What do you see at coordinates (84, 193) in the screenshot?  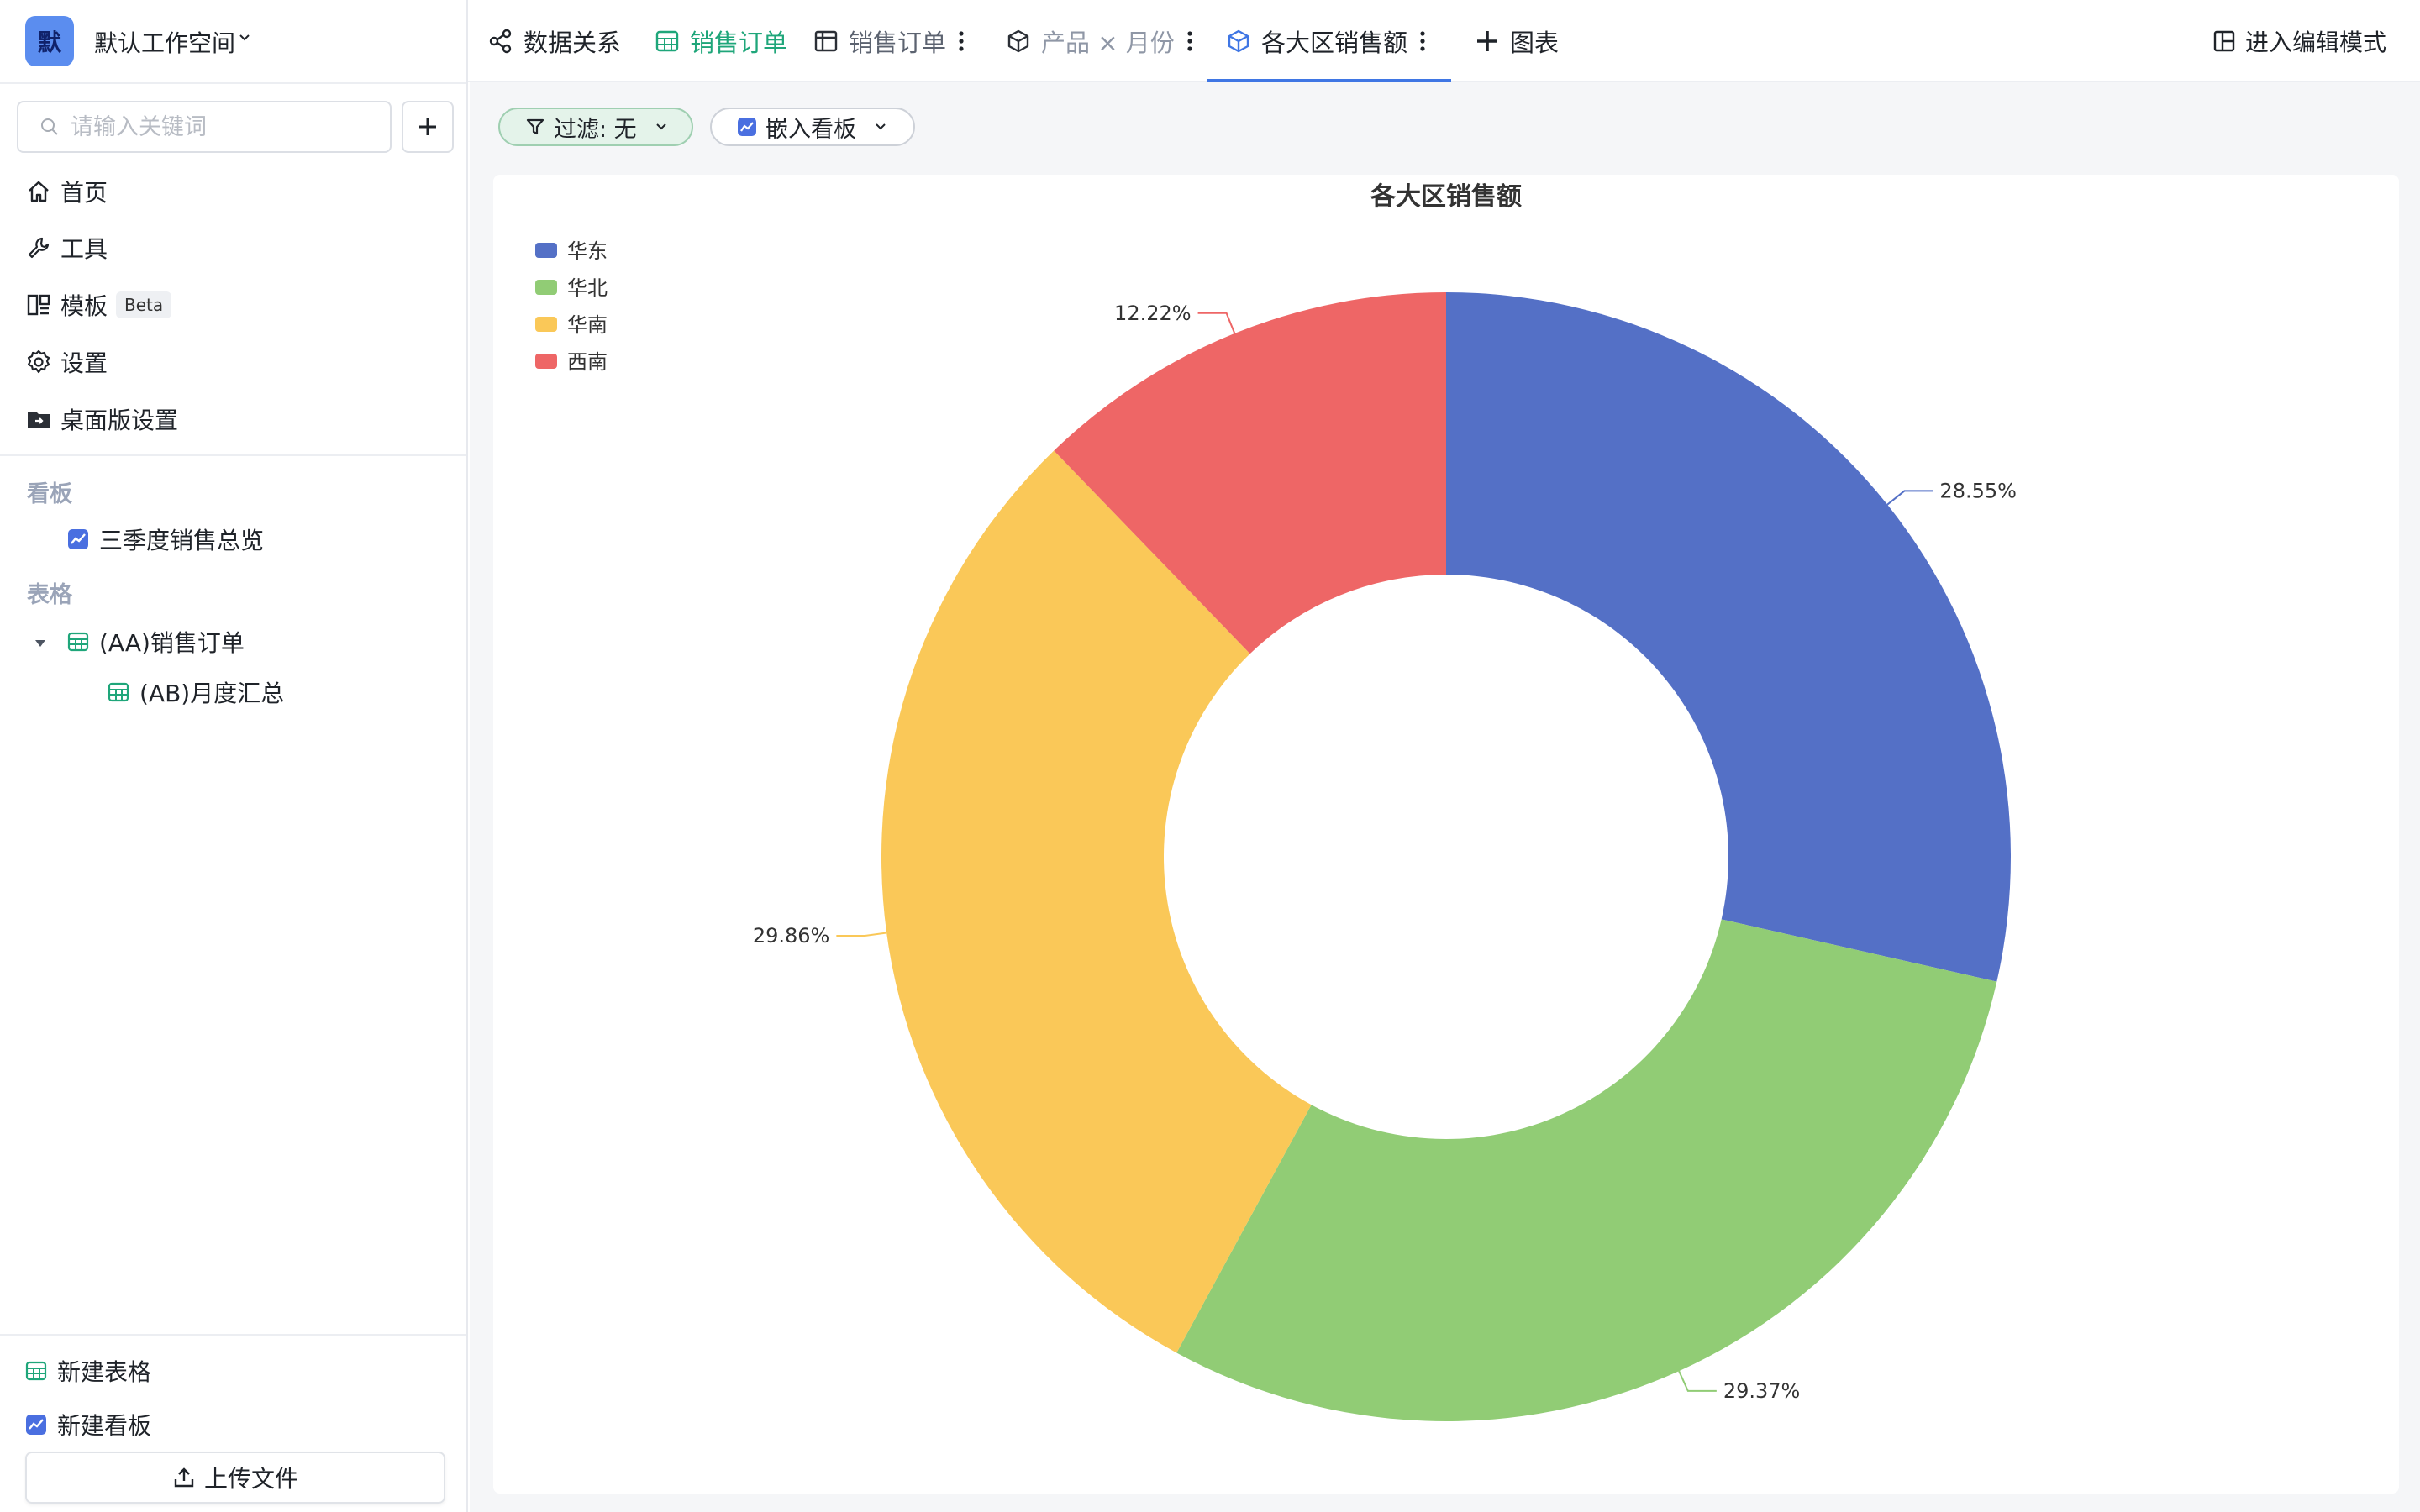 I see `nav-home-label: 首页` at bounding box center [84, 193].